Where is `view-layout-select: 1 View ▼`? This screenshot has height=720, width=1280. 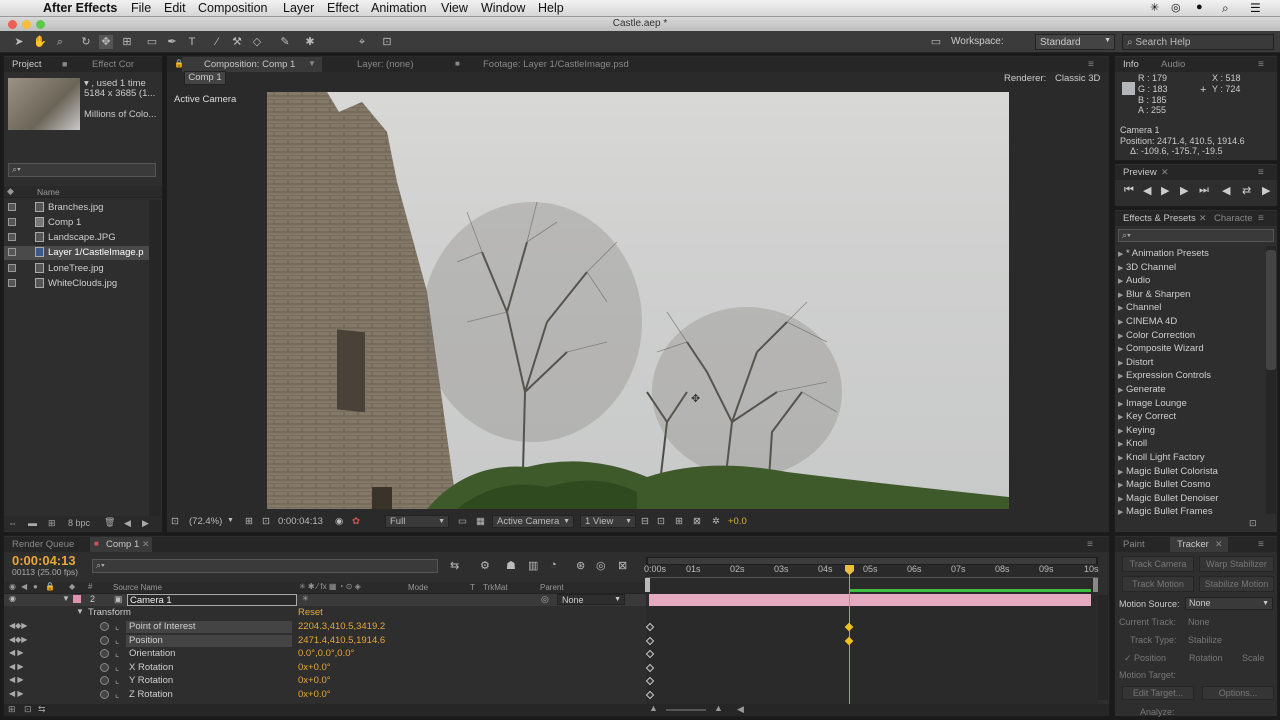 view-layout-select: 1 View ▼ is located at coordinates (608, 521).